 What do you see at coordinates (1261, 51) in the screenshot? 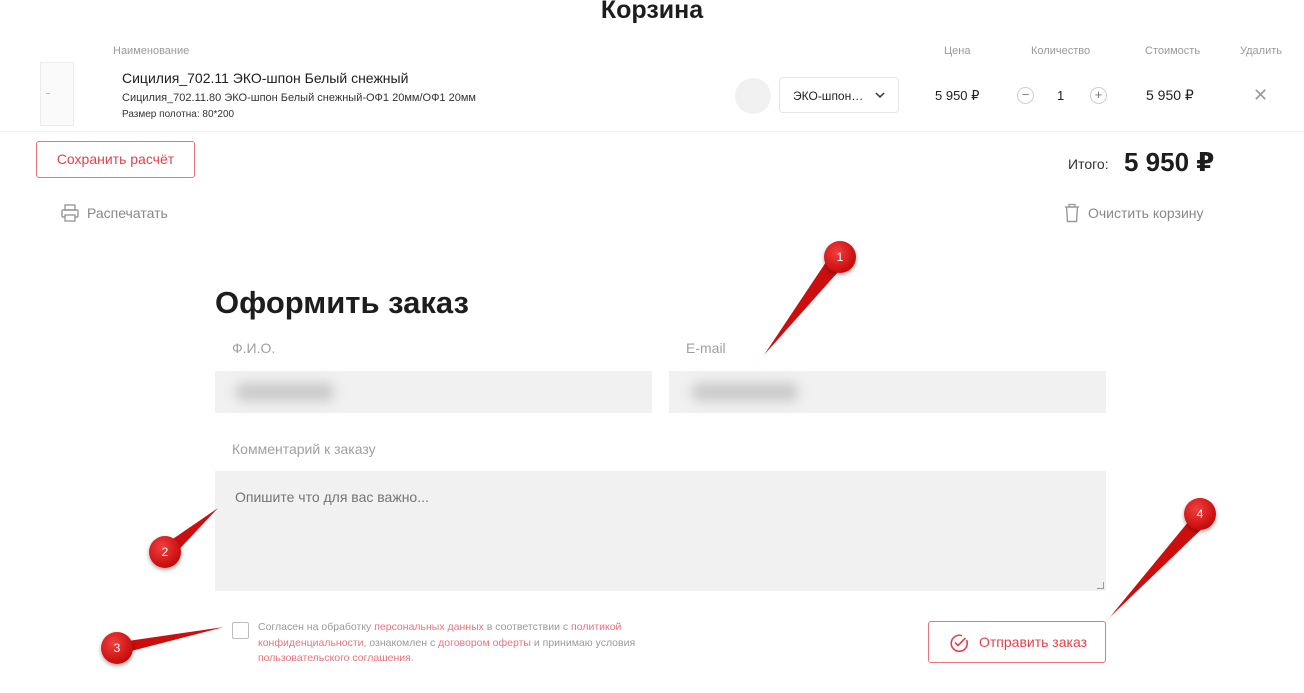
I see `column-header-remove: Удалить` at bounding box center [1261, 51].